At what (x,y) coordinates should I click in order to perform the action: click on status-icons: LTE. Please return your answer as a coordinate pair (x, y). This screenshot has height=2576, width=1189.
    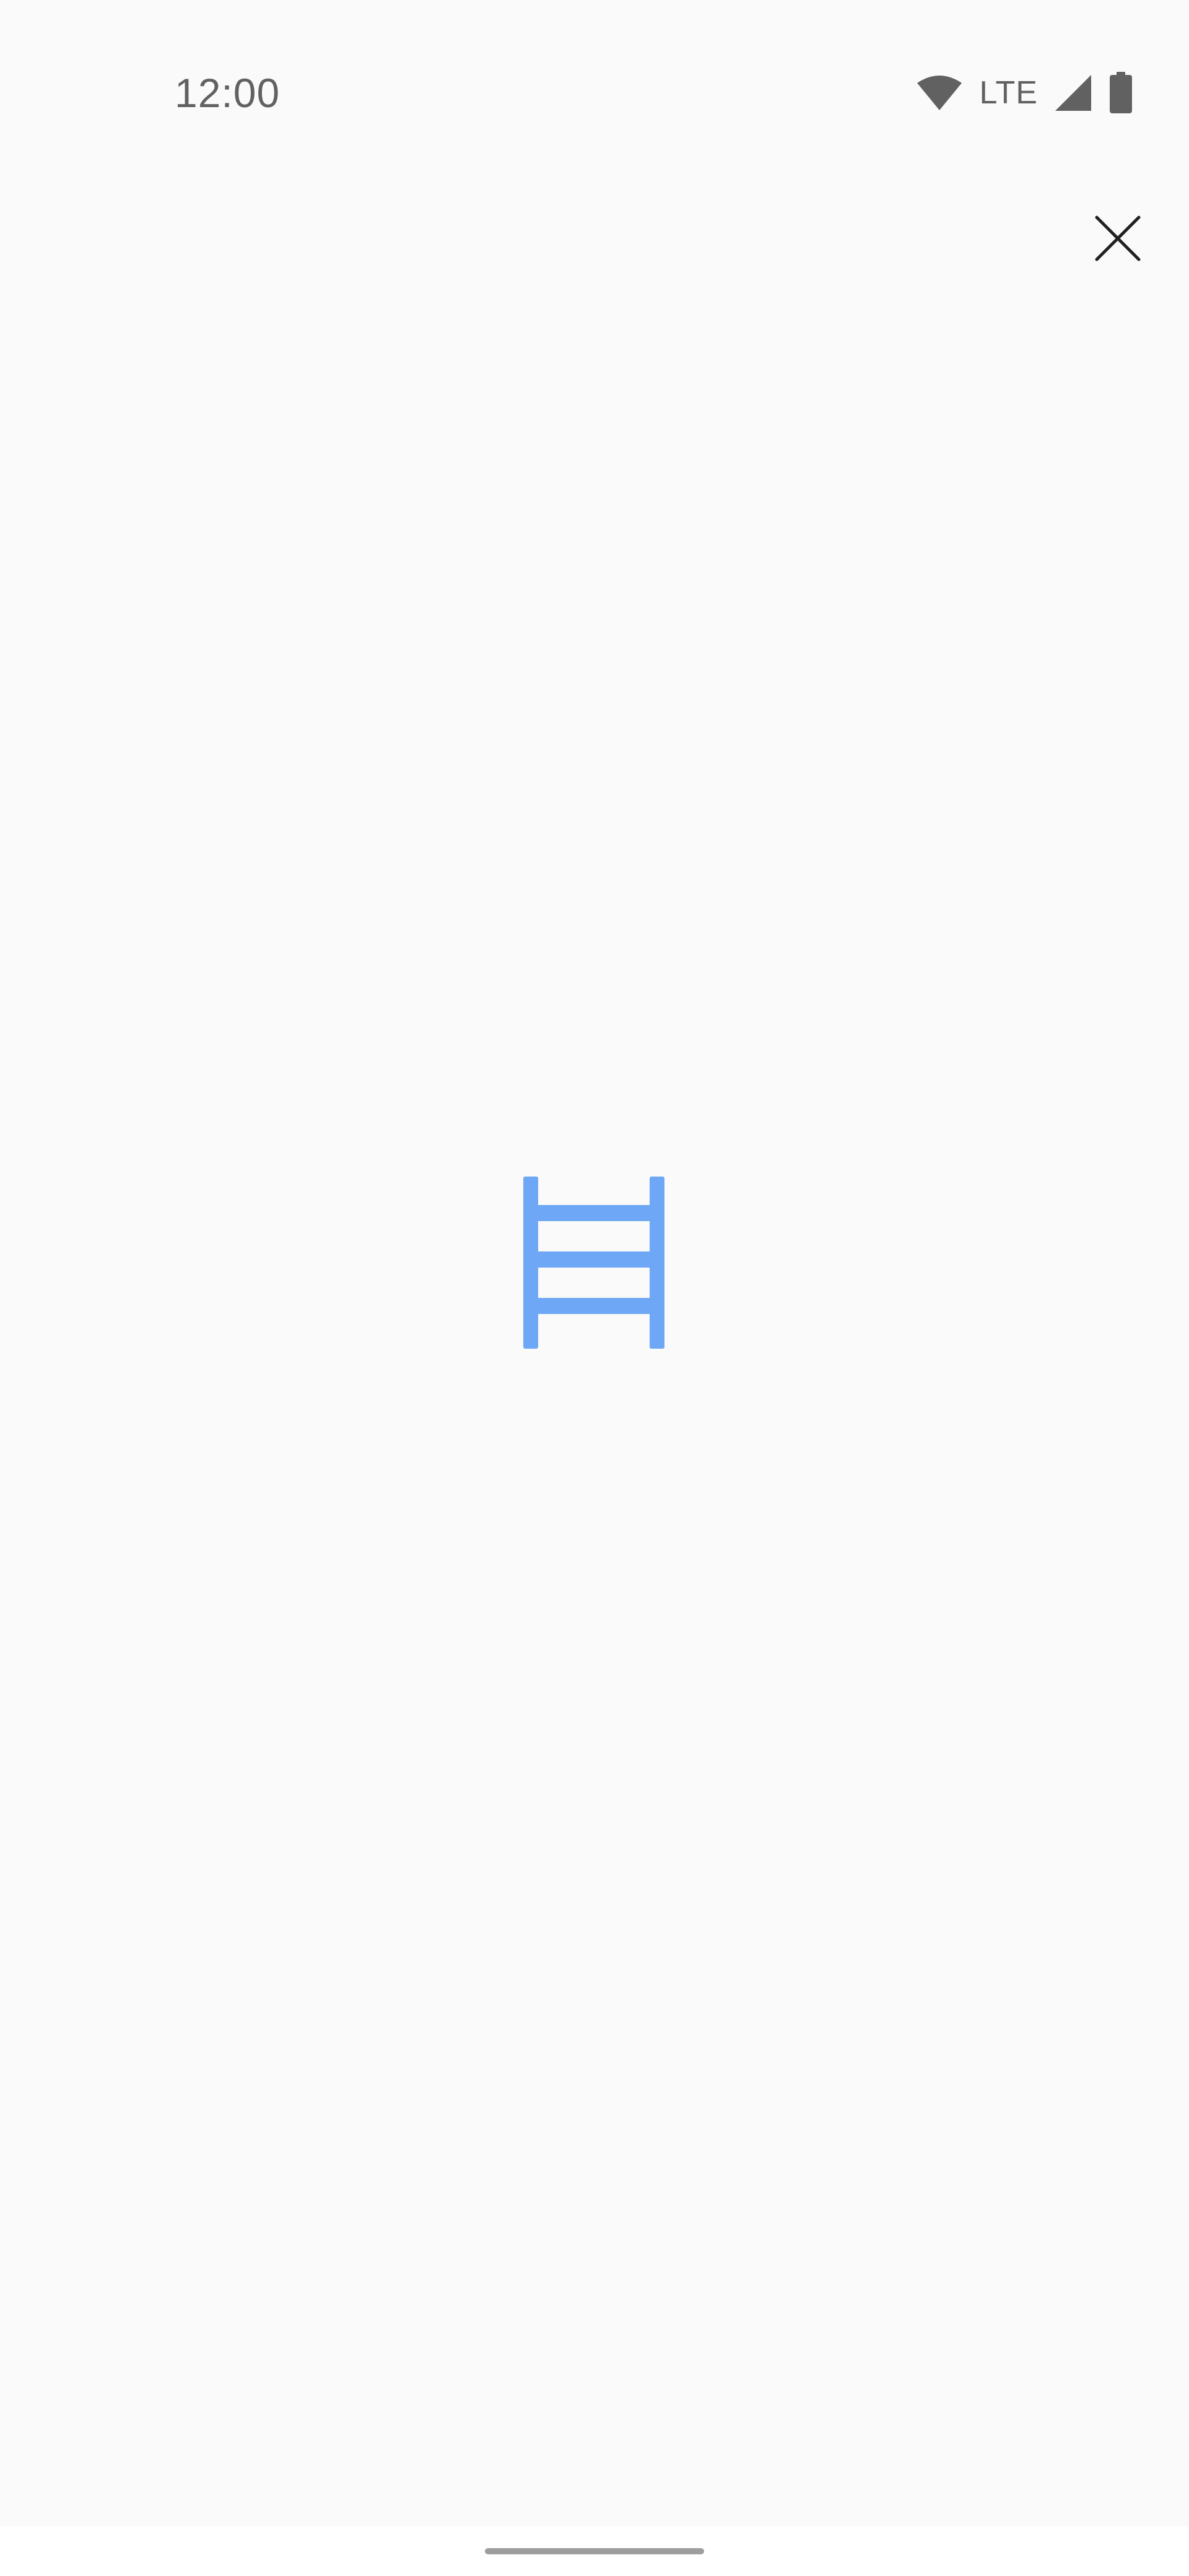
    Looking at the image, I should click on (1024, 93).